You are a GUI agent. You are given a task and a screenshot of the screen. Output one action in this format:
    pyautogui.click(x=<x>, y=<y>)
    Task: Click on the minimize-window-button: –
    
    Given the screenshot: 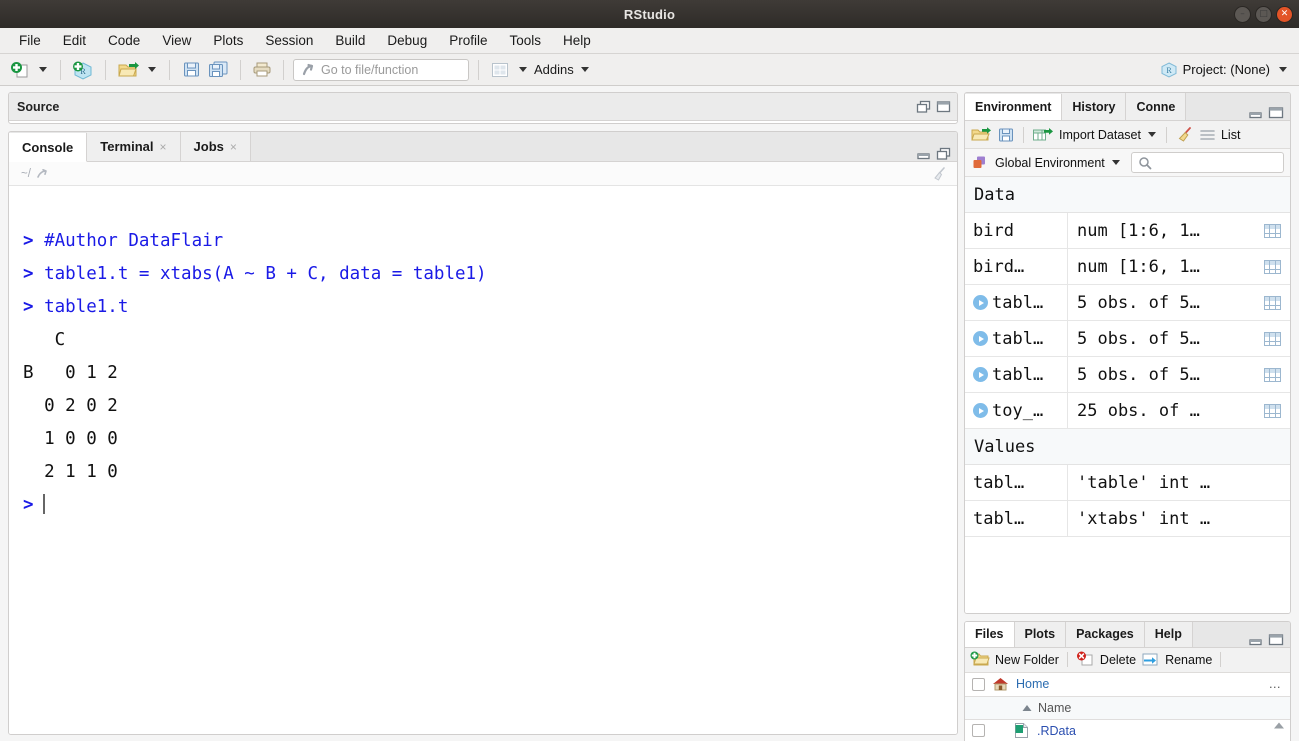 What is the action you would take?
    pyautogui.click(x=1242, y=14)
    